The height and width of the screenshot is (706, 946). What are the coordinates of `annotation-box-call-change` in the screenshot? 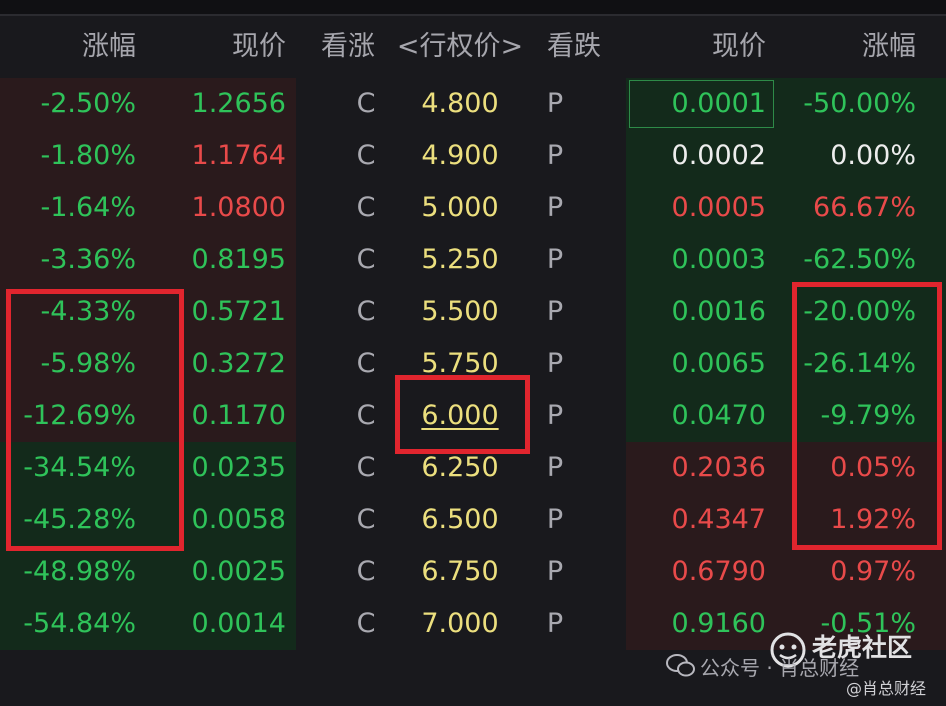 It's located at (95, 420).